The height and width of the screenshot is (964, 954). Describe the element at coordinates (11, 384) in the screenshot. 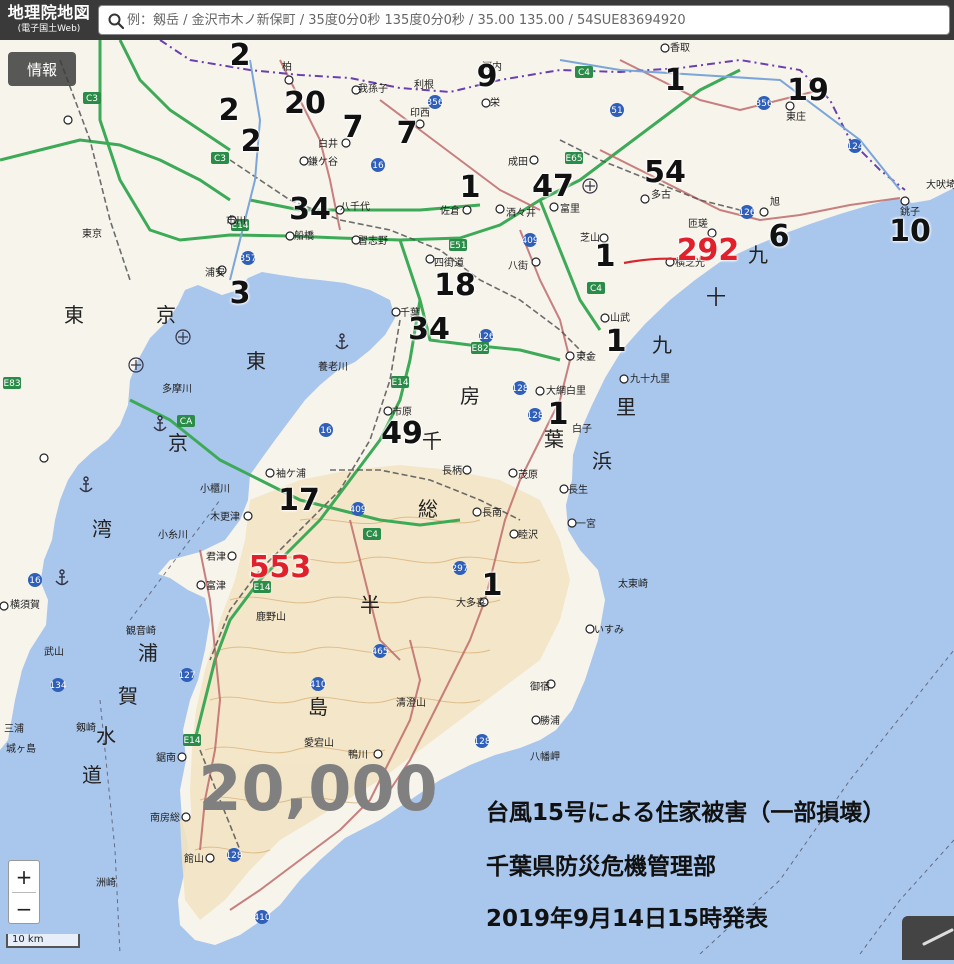

I see `route-shield-icon: E83` at that location.